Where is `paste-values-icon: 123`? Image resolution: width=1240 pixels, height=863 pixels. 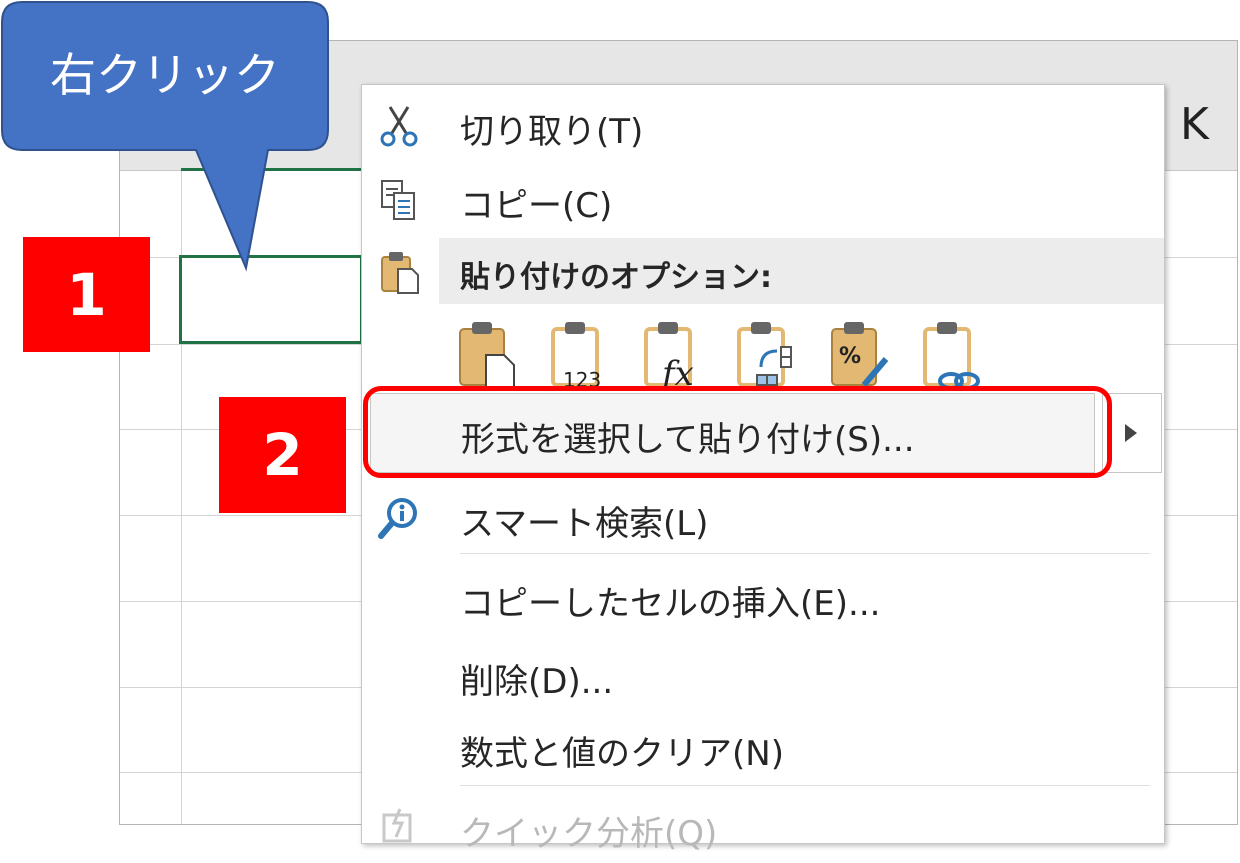 paste-values-icon: 123 is located at coordinates (580, 354).